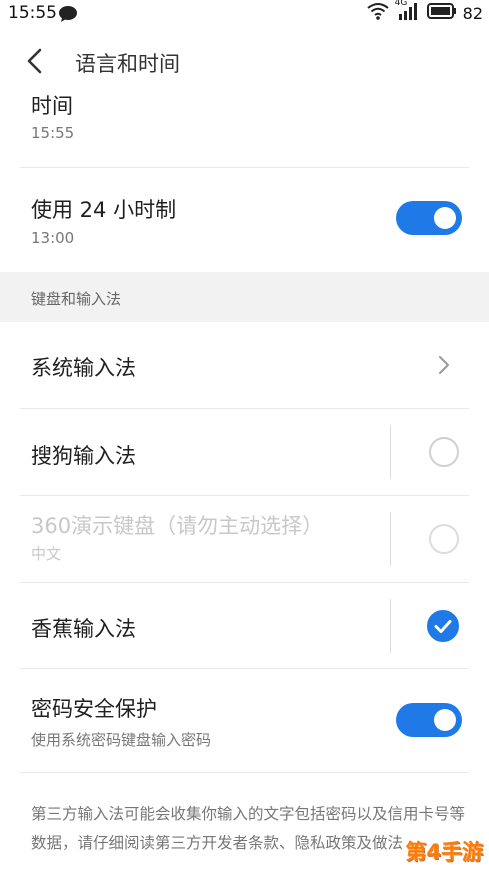 The height and width of the screenshot is (874, 489). I want to click on cellular-signal-icon: 4G, so click(407, 12).